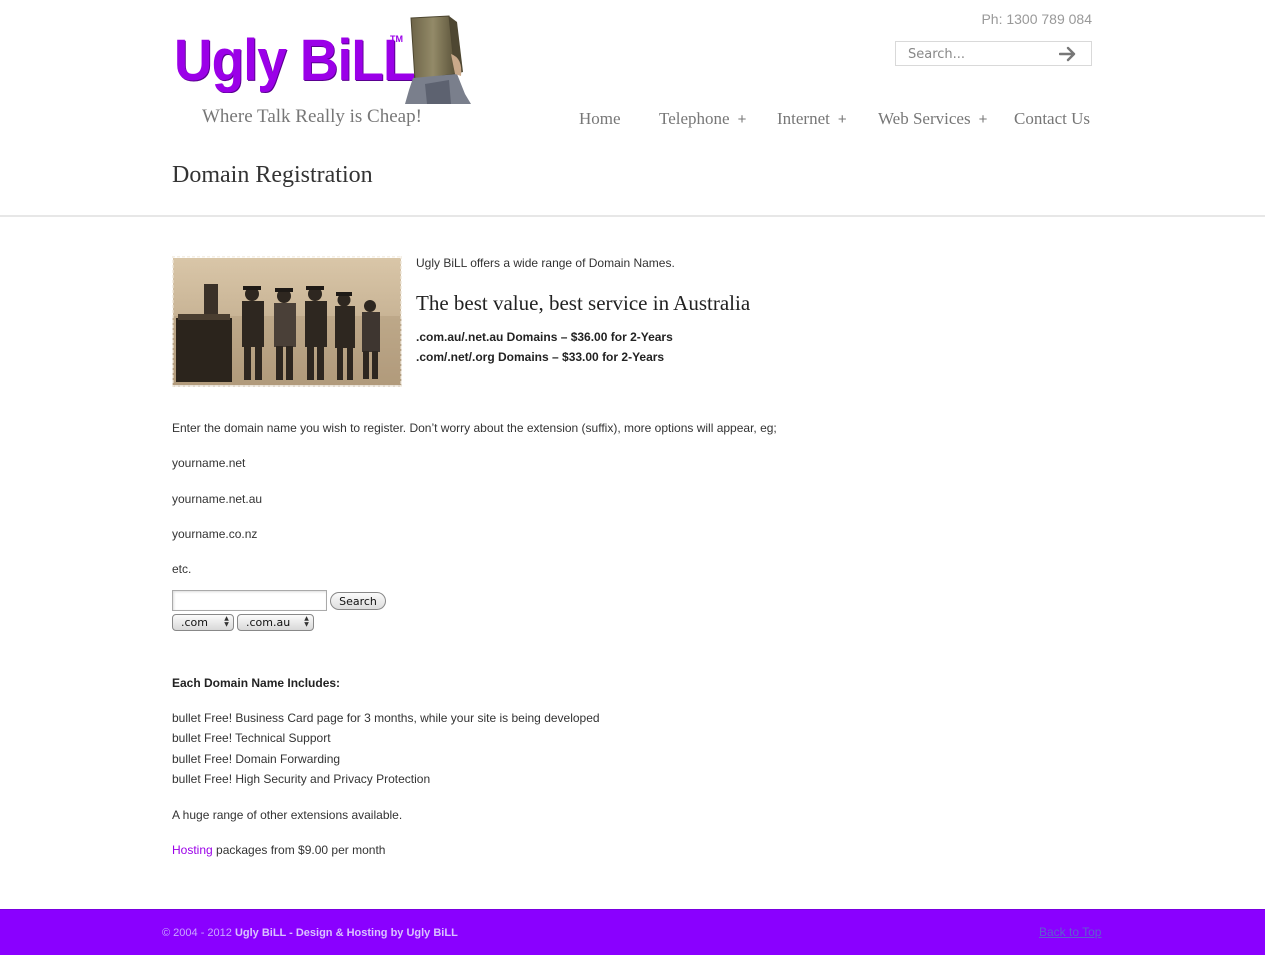 This screenshot has width=1265, height=955. I want to click on phone-number: Ph: 1300 789 084, so click(1036, 19).